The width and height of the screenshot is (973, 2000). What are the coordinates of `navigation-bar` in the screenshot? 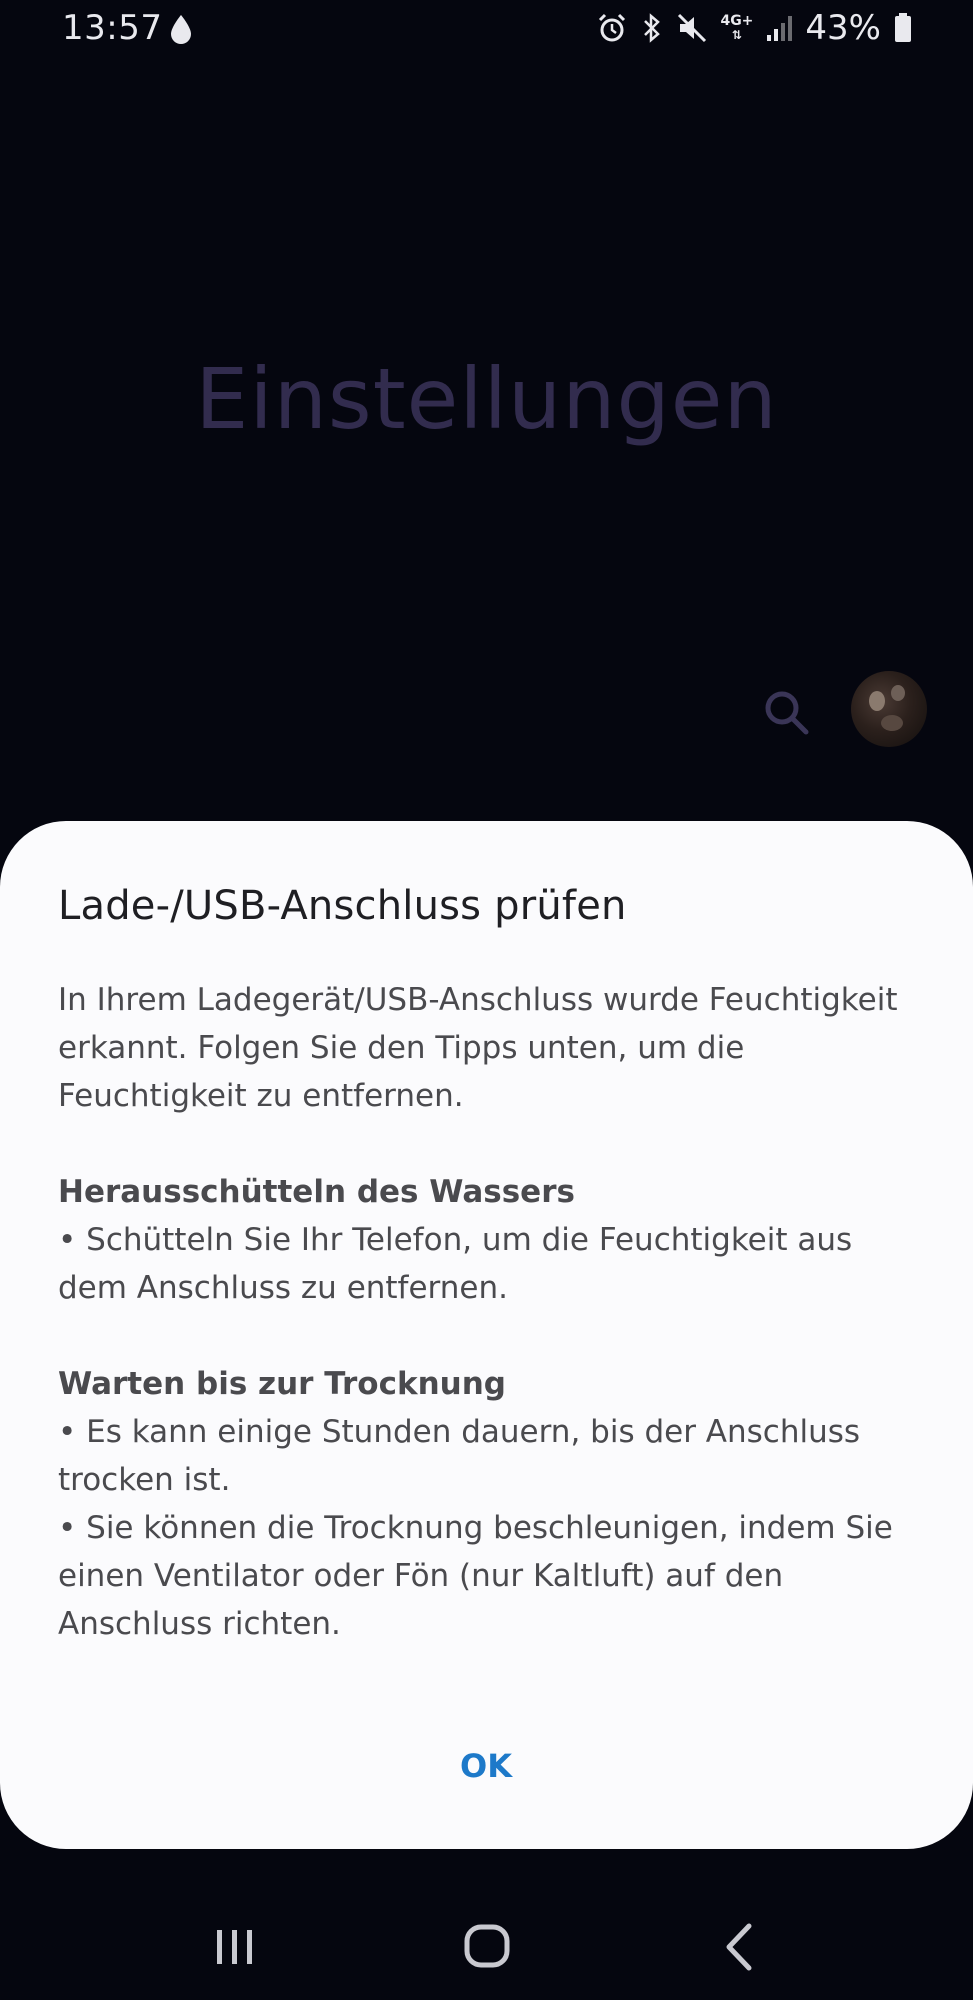 It's located at (486, 1945).